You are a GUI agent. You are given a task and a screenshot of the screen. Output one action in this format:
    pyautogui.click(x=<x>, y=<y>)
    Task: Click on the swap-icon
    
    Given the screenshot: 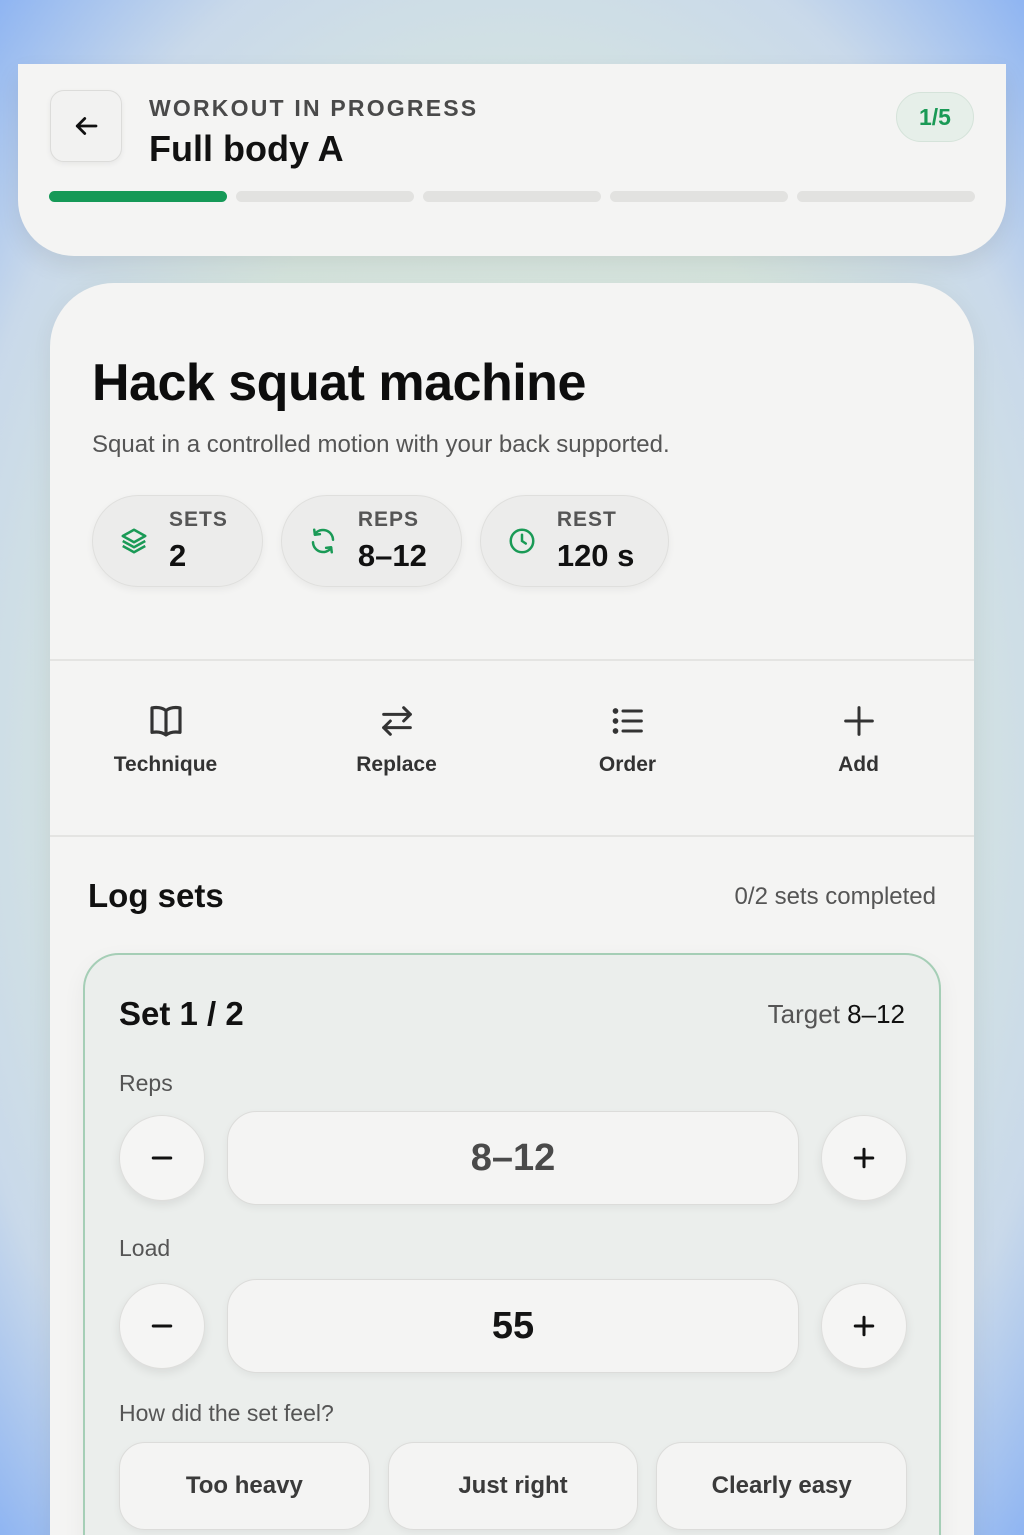 What is the action you would take?
    pyautogui.click(x=397, y=721)
    